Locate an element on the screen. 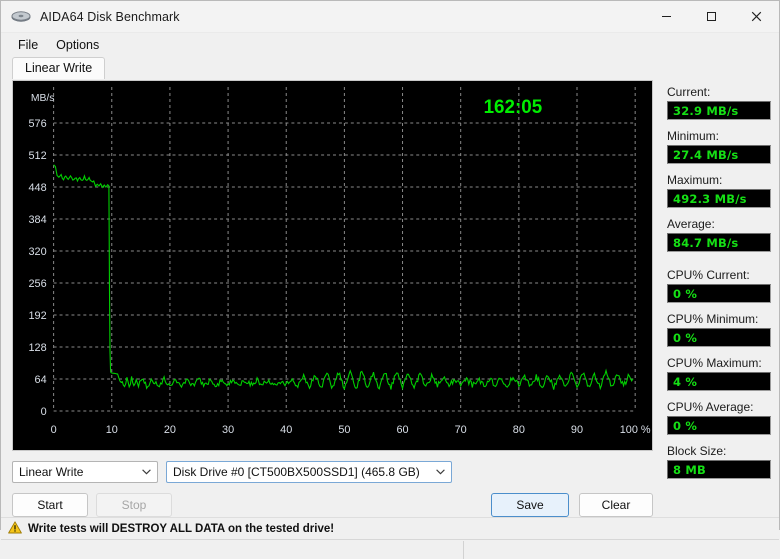 This screenshot has width=780, height=559. stat-value: 32.9 MB/s is located at coordinates (719, 110).